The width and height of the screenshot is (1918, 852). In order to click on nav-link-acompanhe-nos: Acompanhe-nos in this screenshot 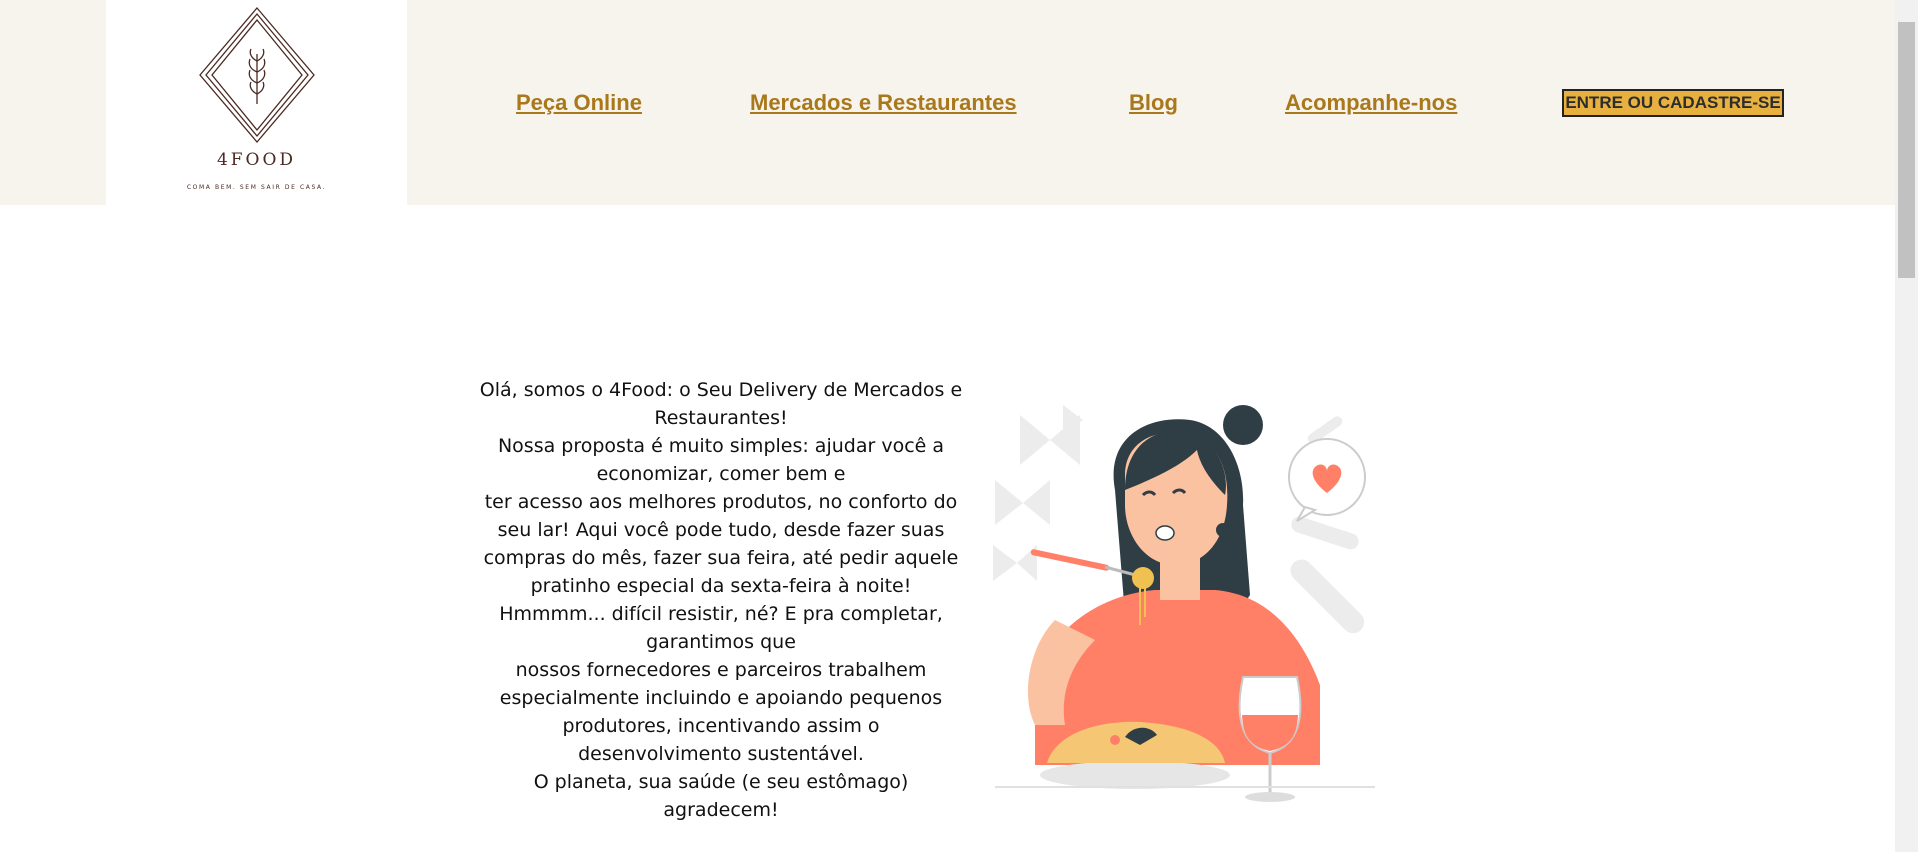, I will do `click(1371, 103)`.